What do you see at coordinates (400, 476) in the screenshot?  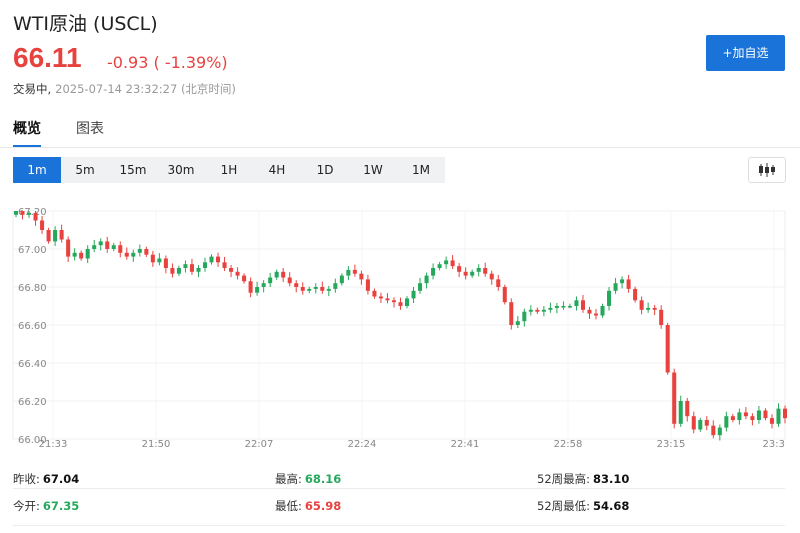 I see `stats-row: 昨收: 67.04 最高: 68.16 52周最高: 83.10` at bounding box center [400, 476].